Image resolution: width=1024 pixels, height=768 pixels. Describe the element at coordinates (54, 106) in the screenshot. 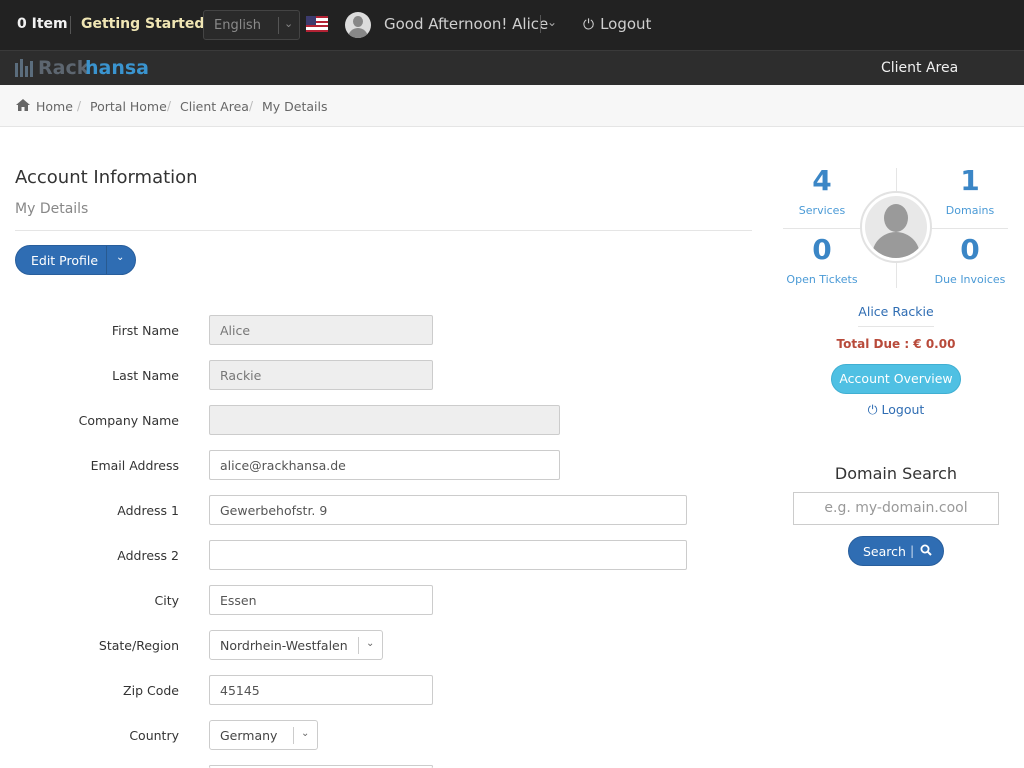

I see `breadcrumb-home: Home` at that location.